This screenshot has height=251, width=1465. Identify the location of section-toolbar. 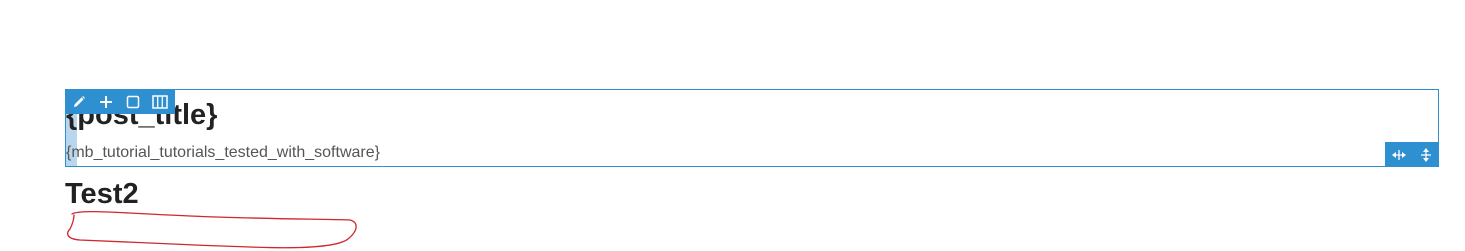
(120, 101).